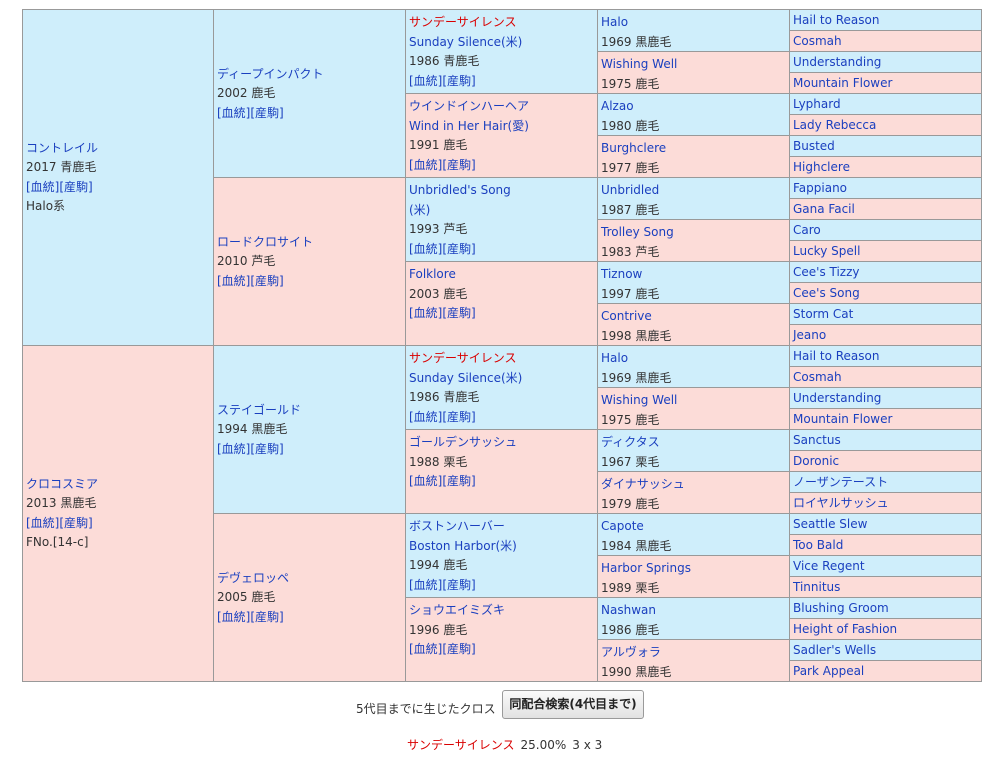  I want to click on gen5-horse-link: Caro, so click(807, 230).